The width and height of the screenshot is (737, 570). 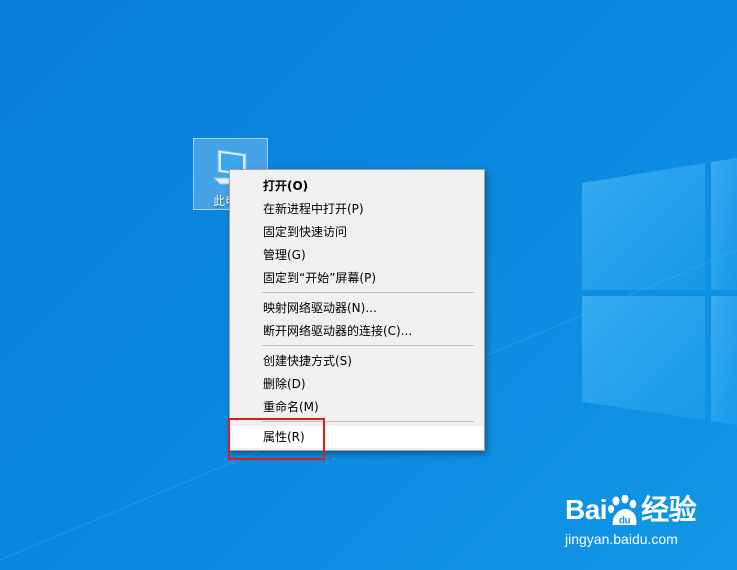 What do you see at coordinates (357, 255) in the screenshot?
I see `menu-item-manage: 管理(G)` at bounding box center [357, 255].